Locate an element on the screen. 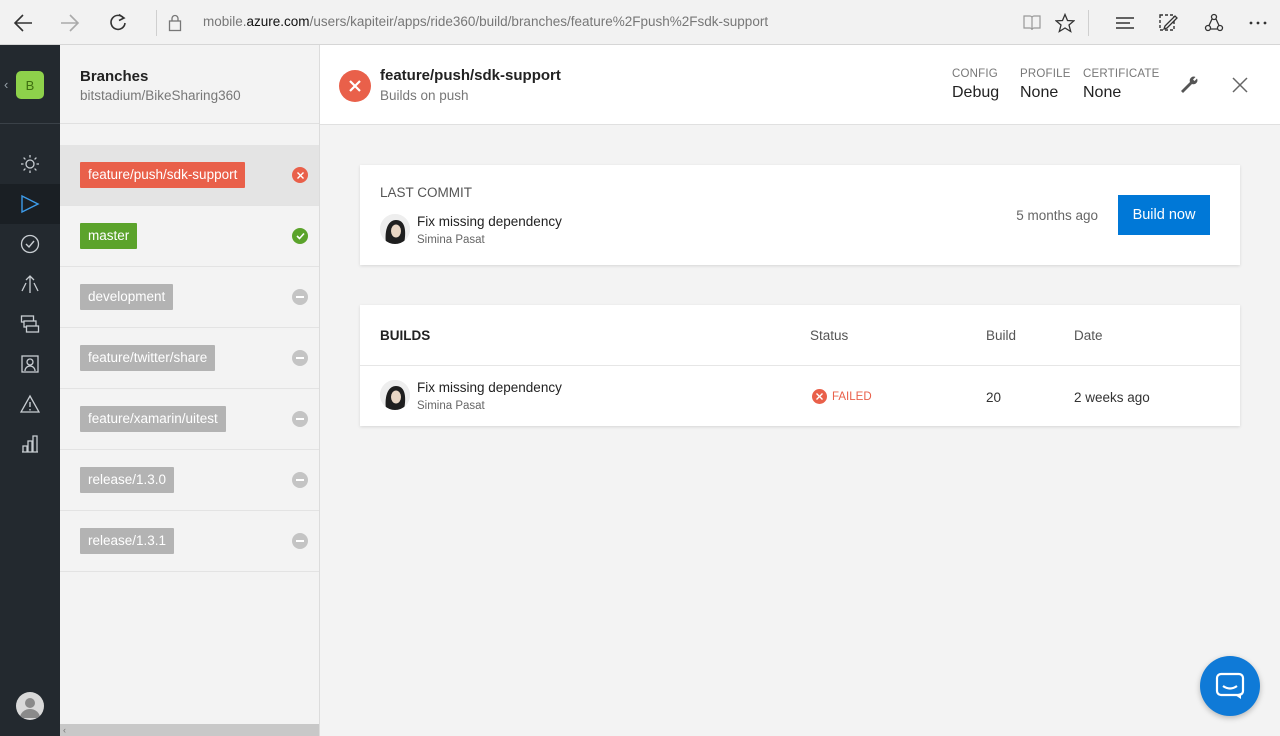  date-column-header: Date is located at coordinates (1088, 335).